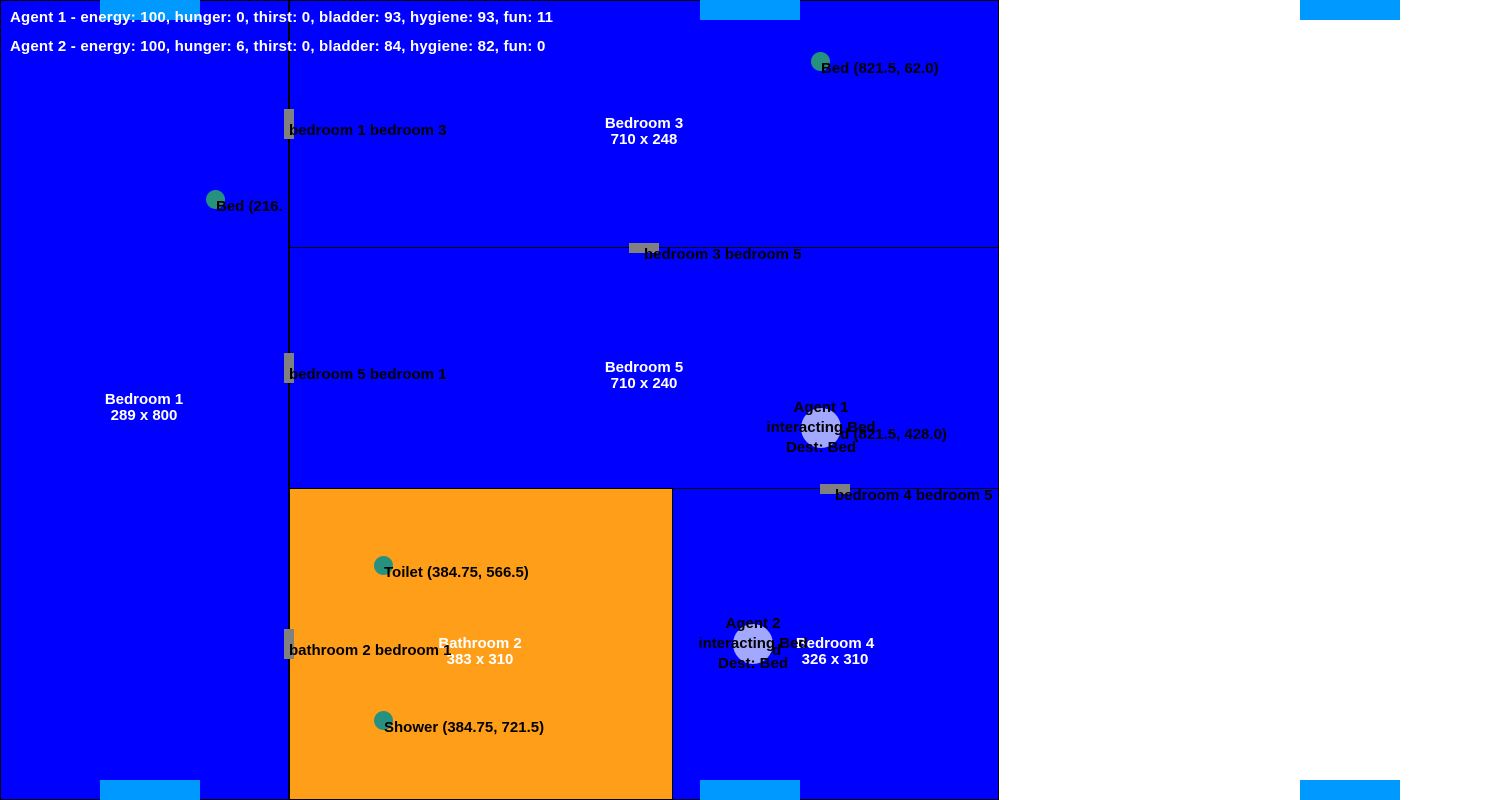 The width and height of the screenshot is (1500, 800). Describe the element at coordinates (456, 572) in the screenshot. I see `toilet-label: Toilet (384.75, 566.5)` at that location.